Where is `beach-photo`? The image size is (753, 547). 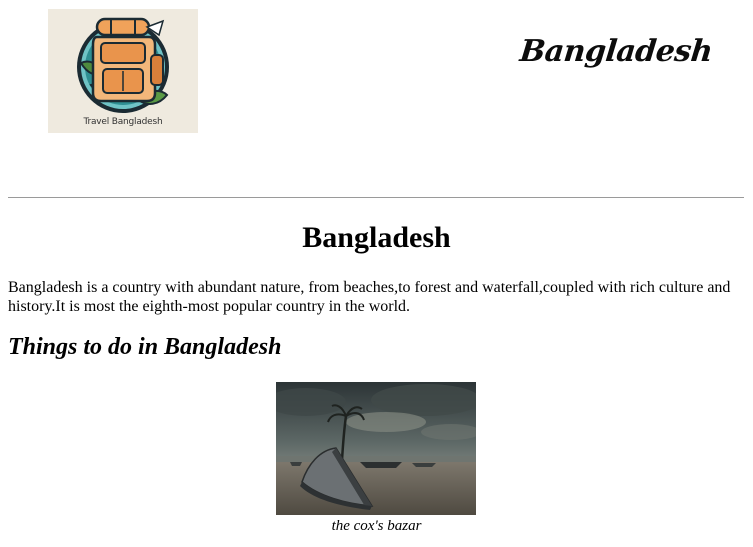 beach-photo is located at coordinates (376, 448).